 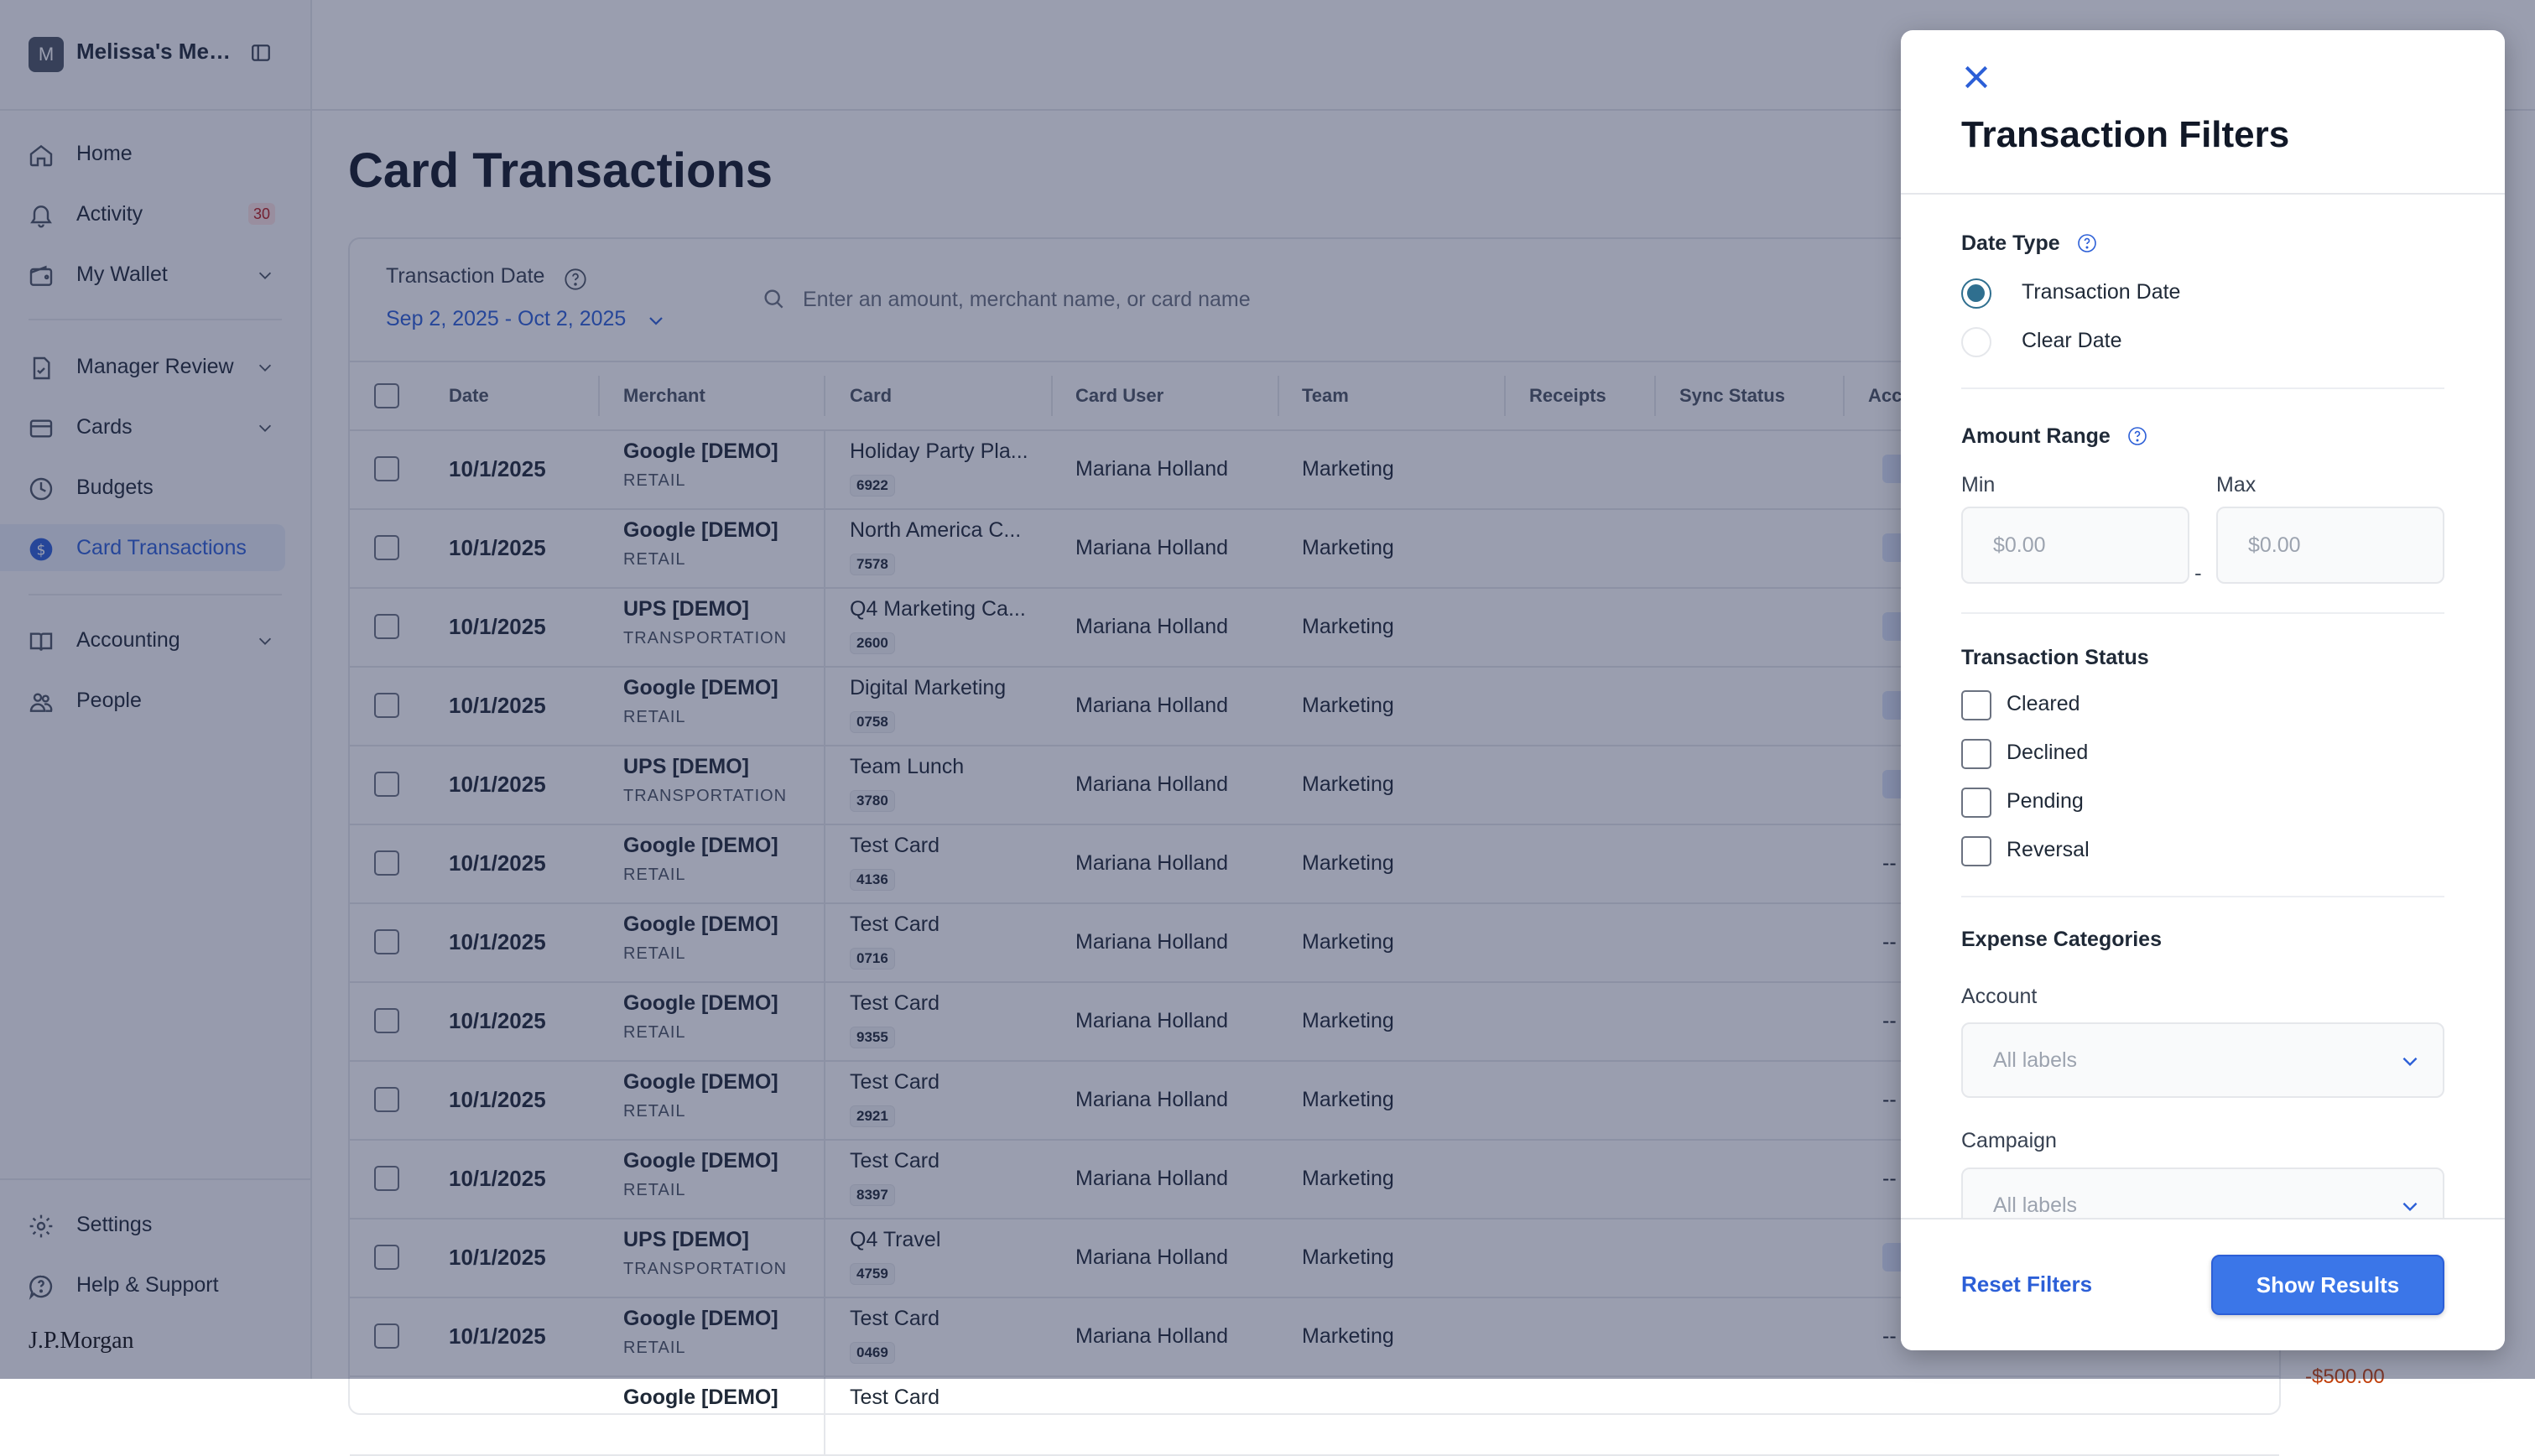 What do you see at coordinates (1314, 1415) in the screenshot?
I see `table-row: Google [DEMO] Test Card` at bounding box center [1314, 1415].